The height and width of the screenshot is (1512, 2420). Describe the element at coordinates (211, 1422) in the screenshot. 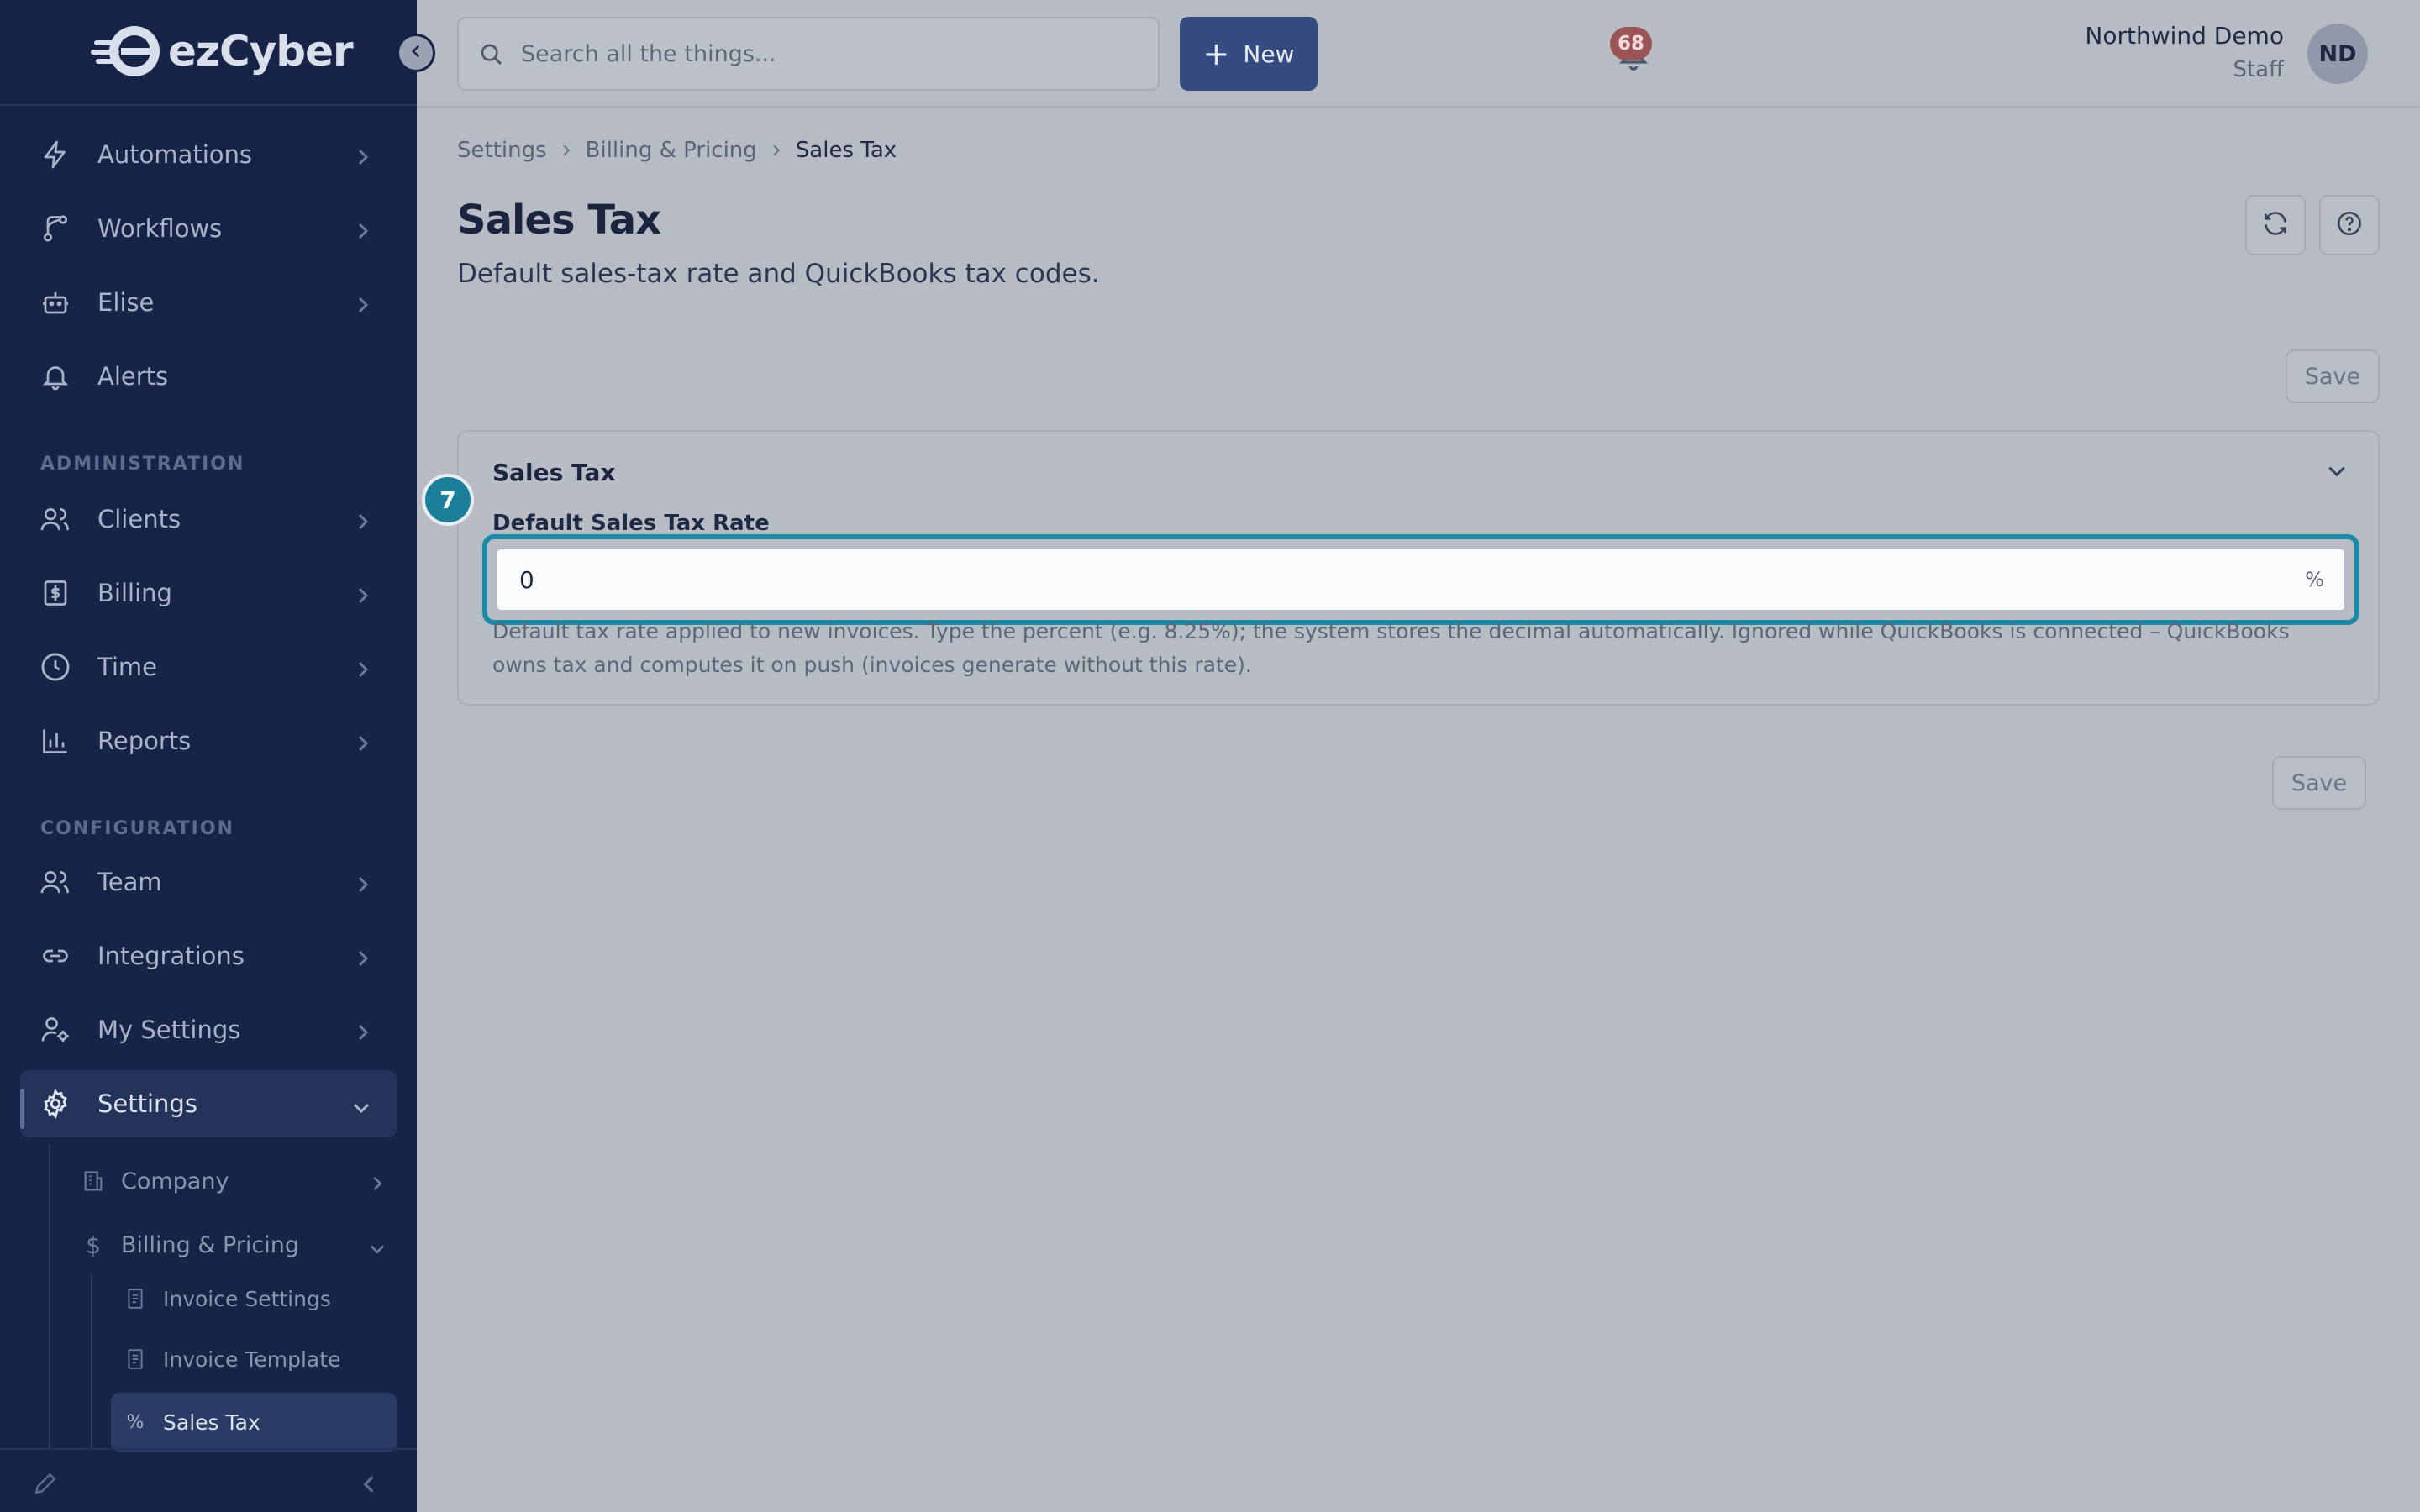

I see `sidebar-subitem-label: Sales Tax` at that location.